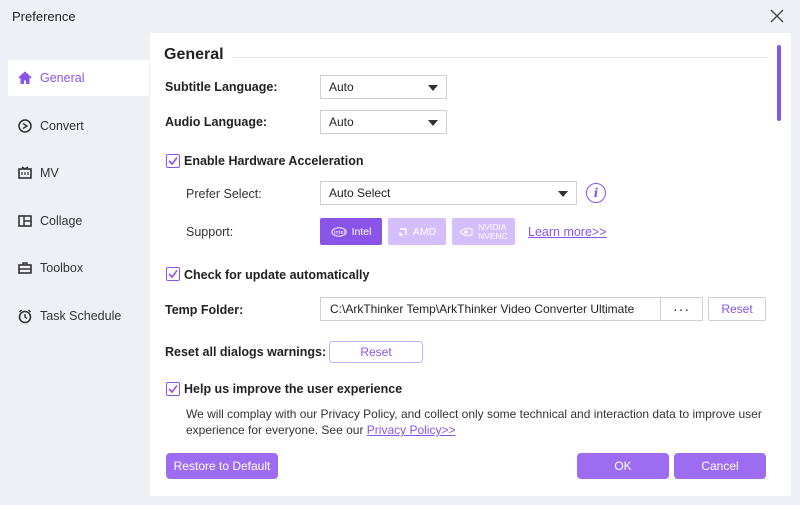 This screenshot has width=800, height=505. Describe the element at coordinates (25, 78) in the screenshot. I see `home-icon` at that location.